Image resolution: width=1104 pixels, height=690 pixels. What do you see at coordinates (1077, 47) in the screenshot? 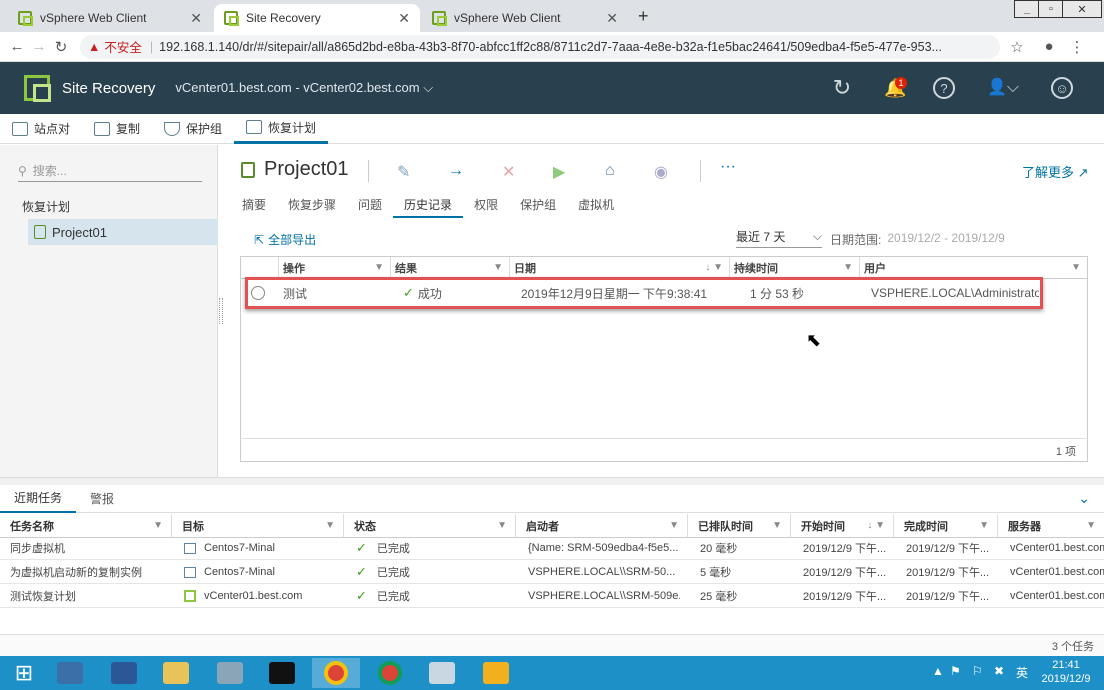
I see `menu-icon: ⋮` at bounding box center [1077, 47].